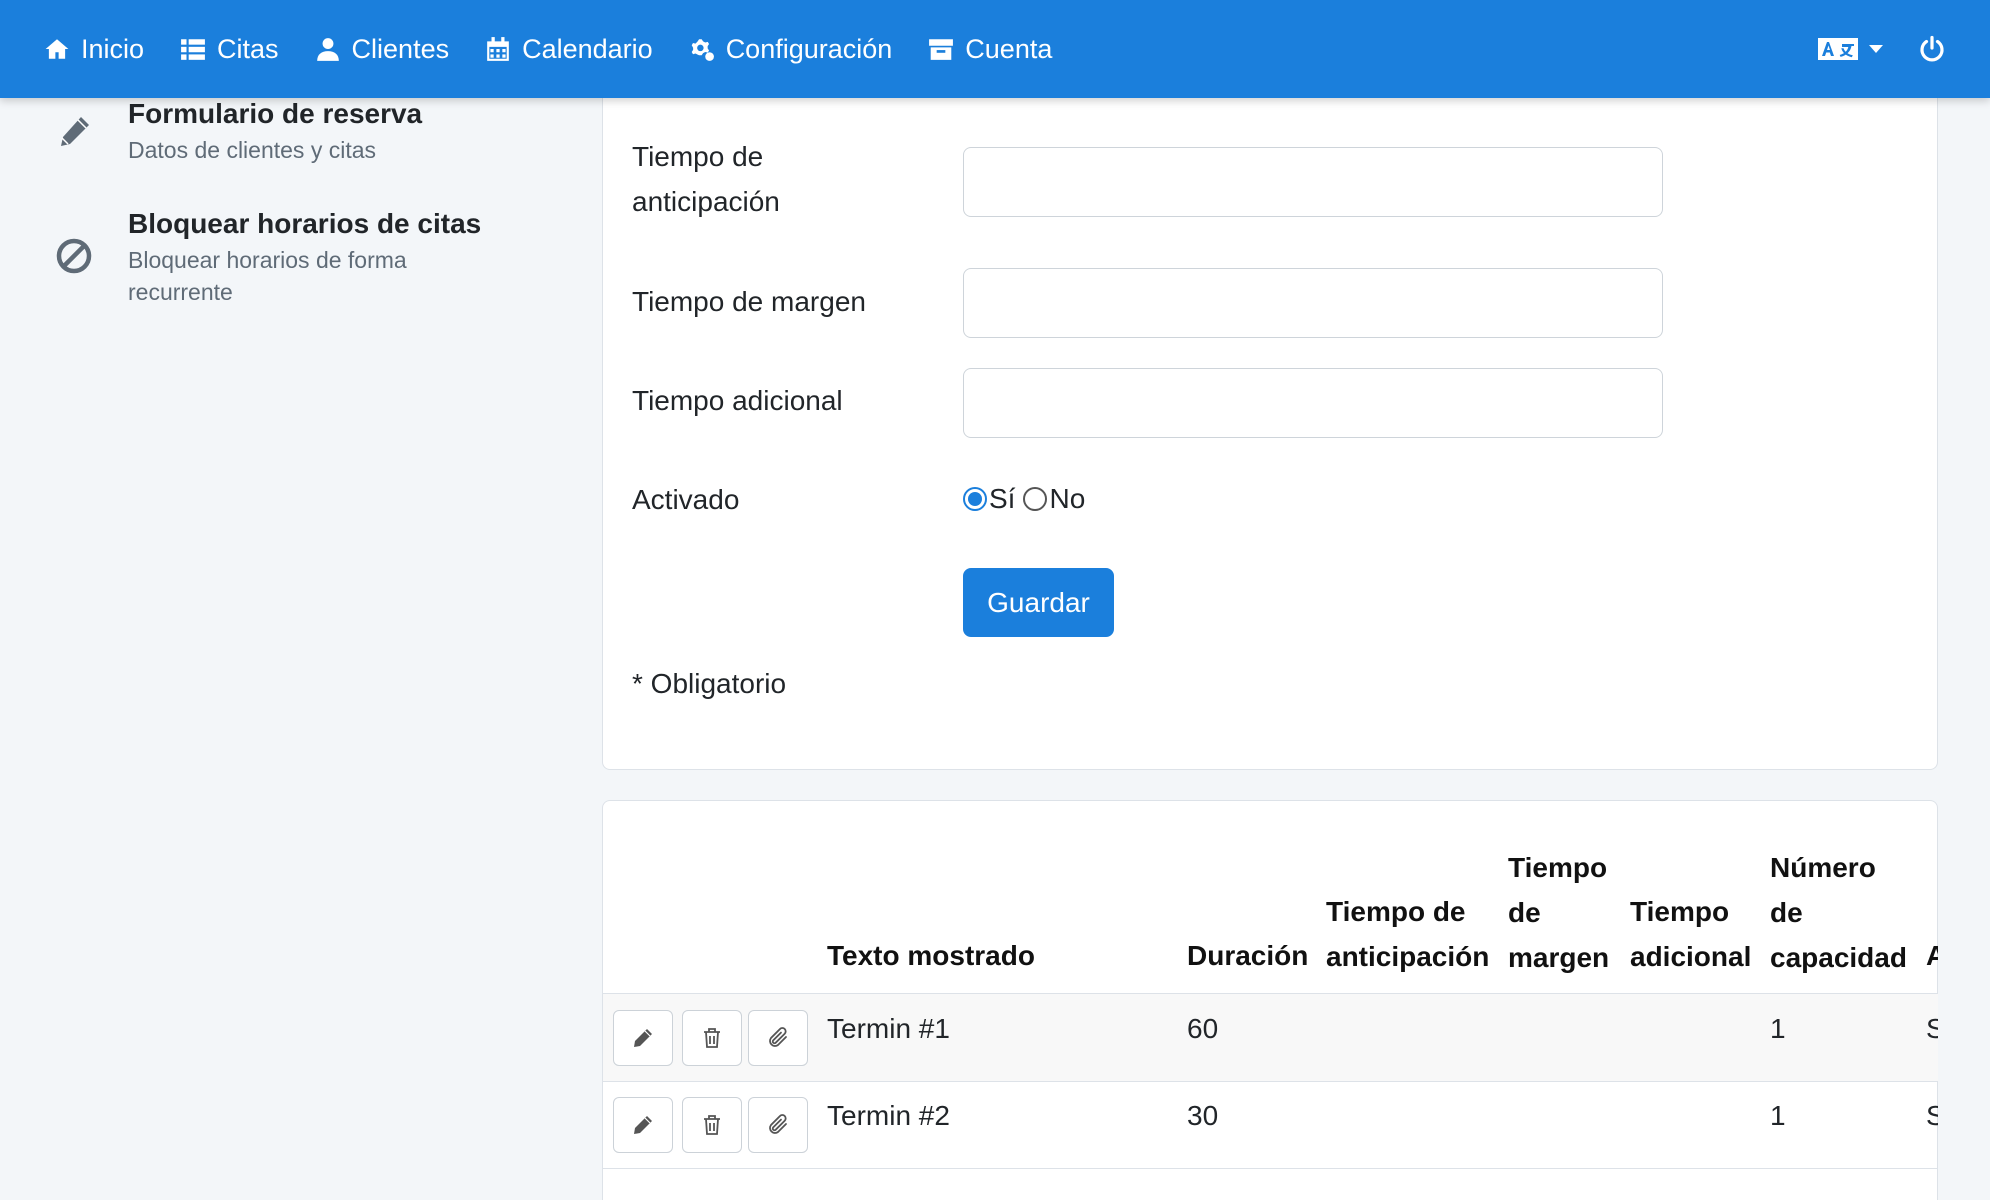 This screenshot has height=1200, width=1990. I want to click on margin-time-label: Tiempo de margen, so click(749, 301).